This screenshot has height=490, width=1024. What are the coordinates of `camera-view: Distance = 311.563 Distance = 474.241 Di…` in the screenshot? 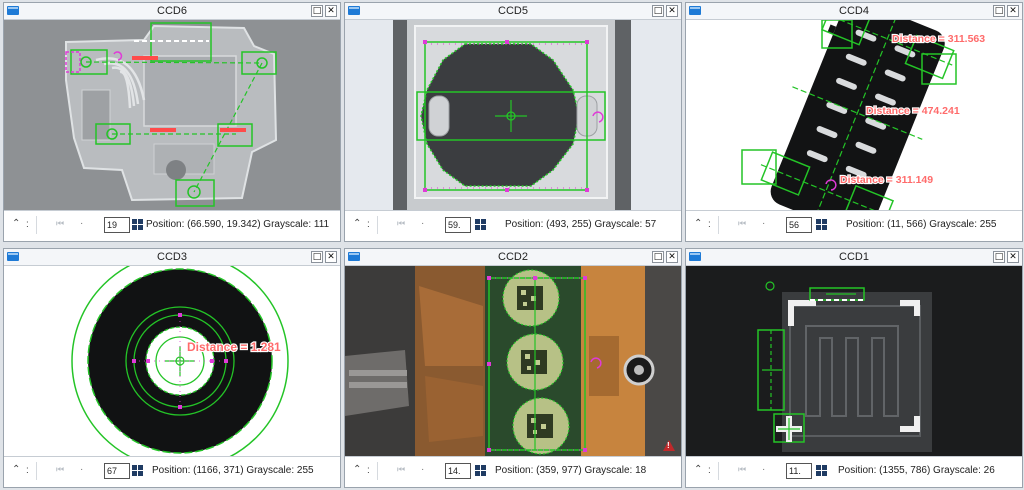 It's located at (854, 115).